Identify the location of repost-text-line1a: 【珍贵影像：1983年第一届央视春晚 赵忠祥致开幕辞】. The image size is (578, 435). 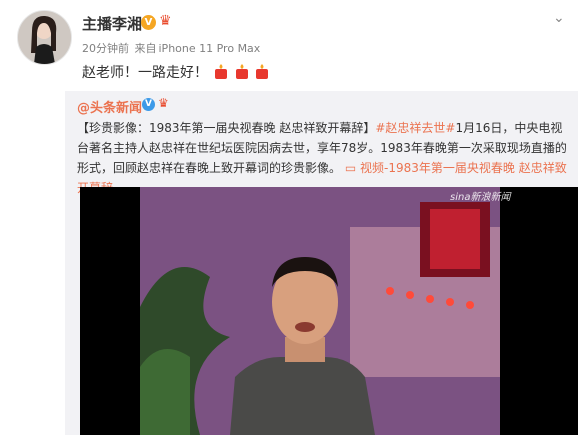
(226, 128).